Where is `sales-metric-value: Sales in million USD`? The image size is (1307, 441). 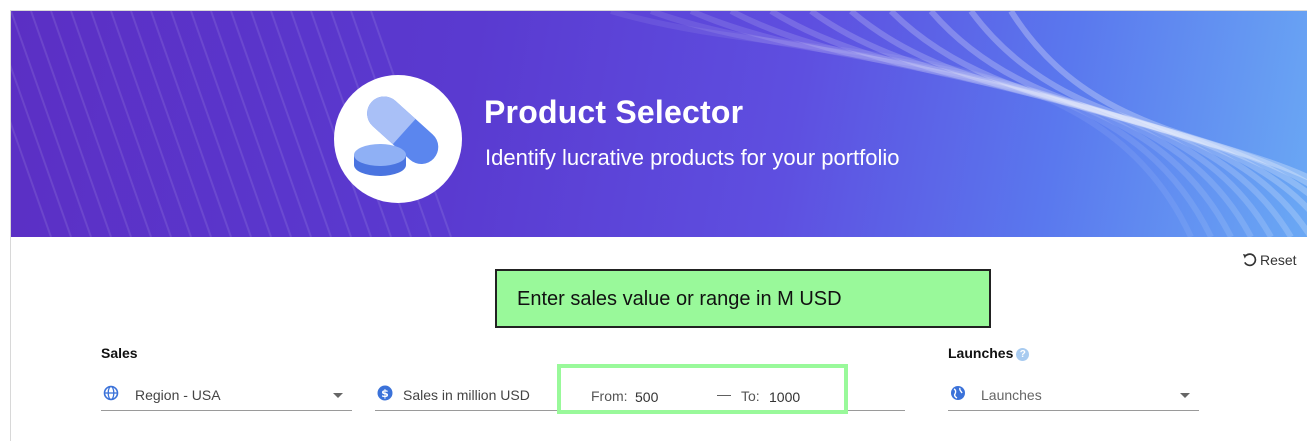
sales-metric-value: Sales in million USD is located at coordinates (466, 395).